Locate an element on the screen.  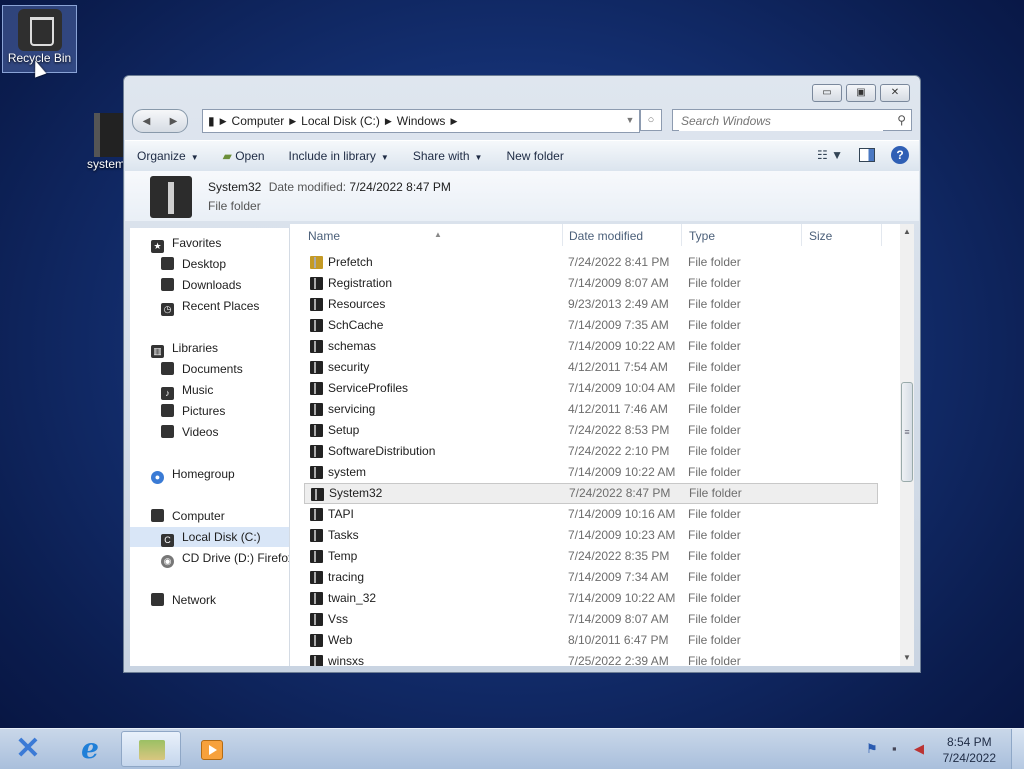
share-with-button: Share with ▼ is located at coordinates (448, 156).